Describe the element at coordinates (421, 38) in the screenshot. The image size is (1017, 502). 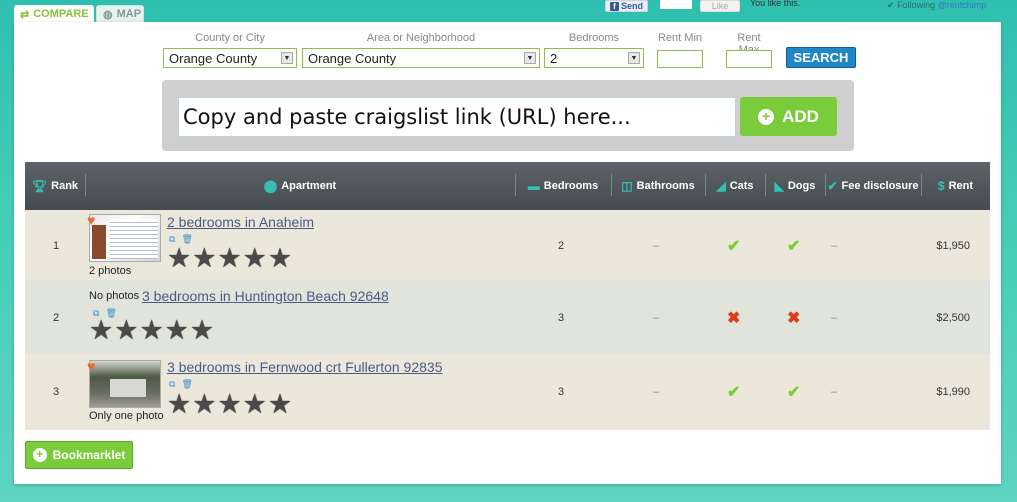
I see `area-label: Area or Neighborhood` at that location.